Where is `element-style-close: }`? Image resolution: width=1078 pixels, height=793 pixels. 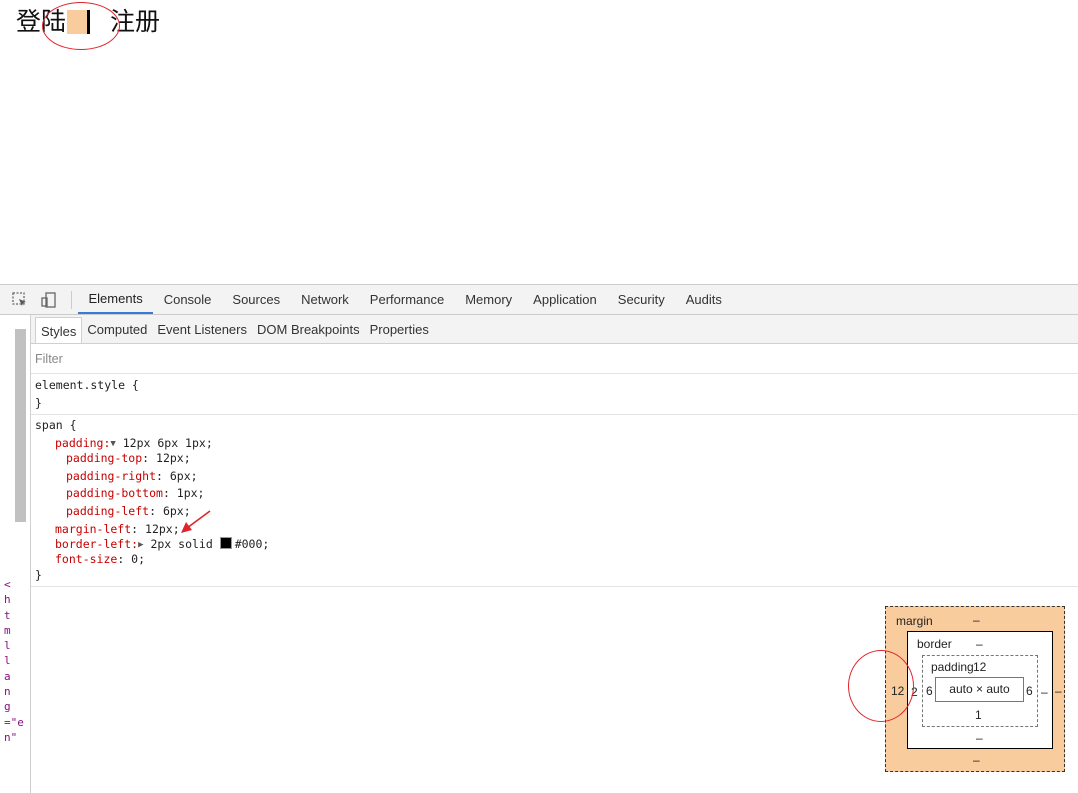 element-style-close: } is located at coordinates (38, 403).